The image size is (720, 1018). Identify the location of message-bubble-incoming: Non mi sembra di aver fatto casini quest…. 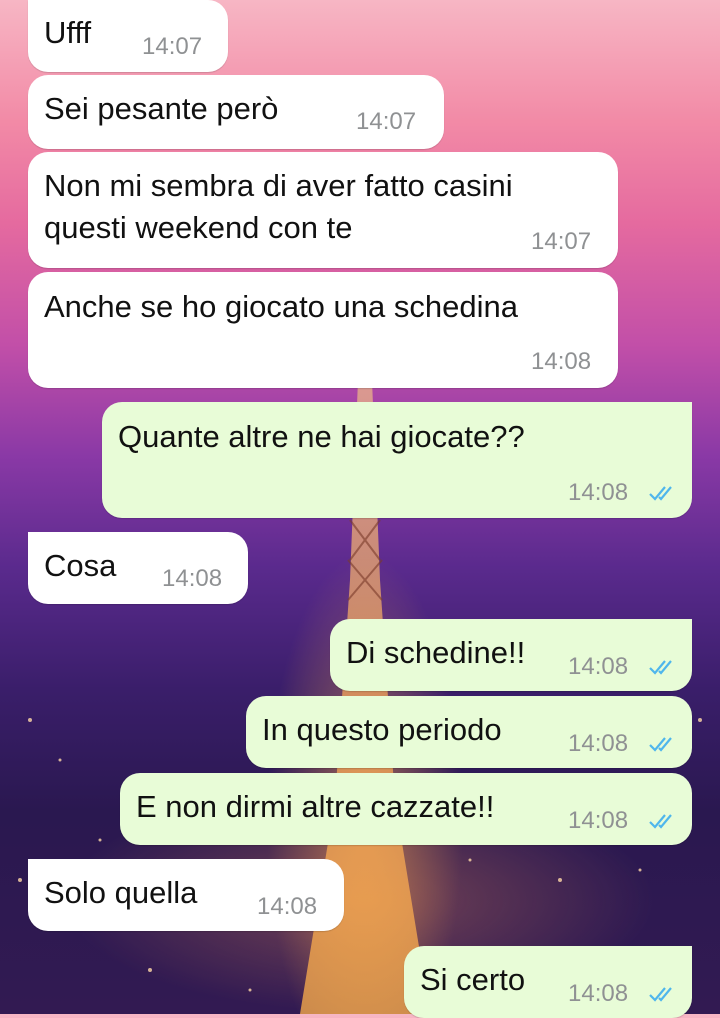
(323, 210).